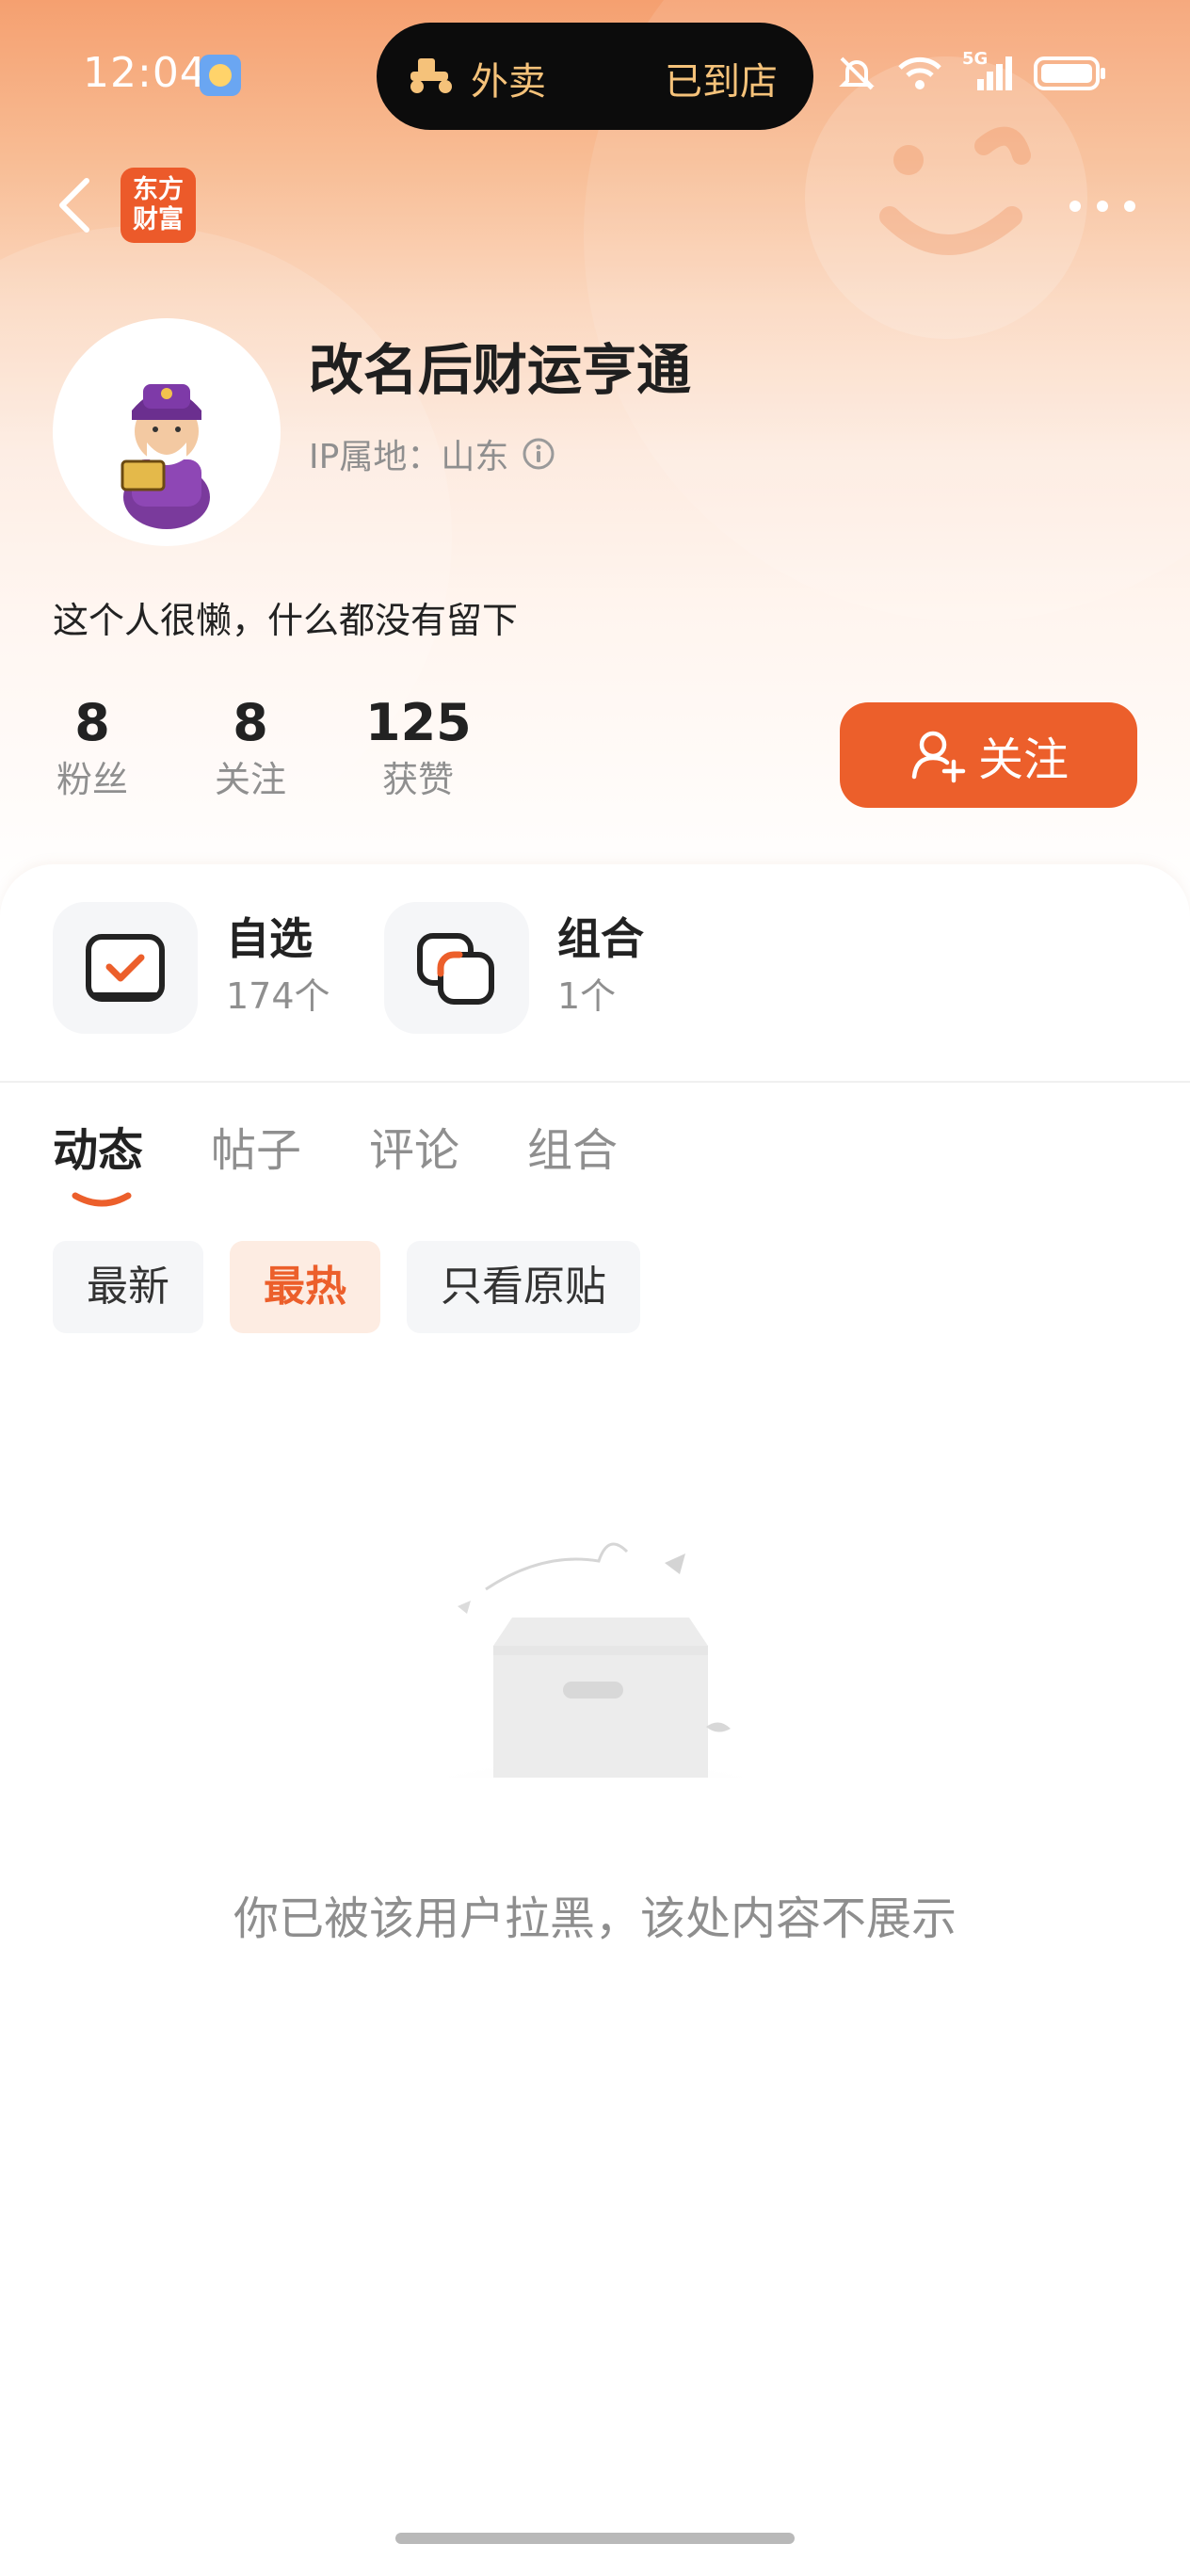 The image size is (1190, 2576). What do you see at coordinates (538, 454) in the screenshot?
I see `info-icon` at bounding box center [538, 454].